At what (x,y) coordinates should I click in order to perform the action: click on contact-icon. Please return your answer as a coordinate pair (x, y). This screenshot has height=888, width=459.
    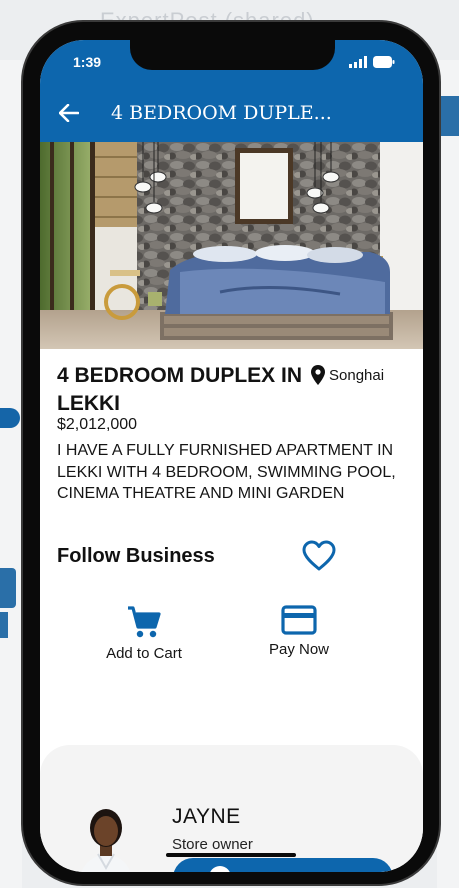
    Looking at the image, I should click on (220, 869).